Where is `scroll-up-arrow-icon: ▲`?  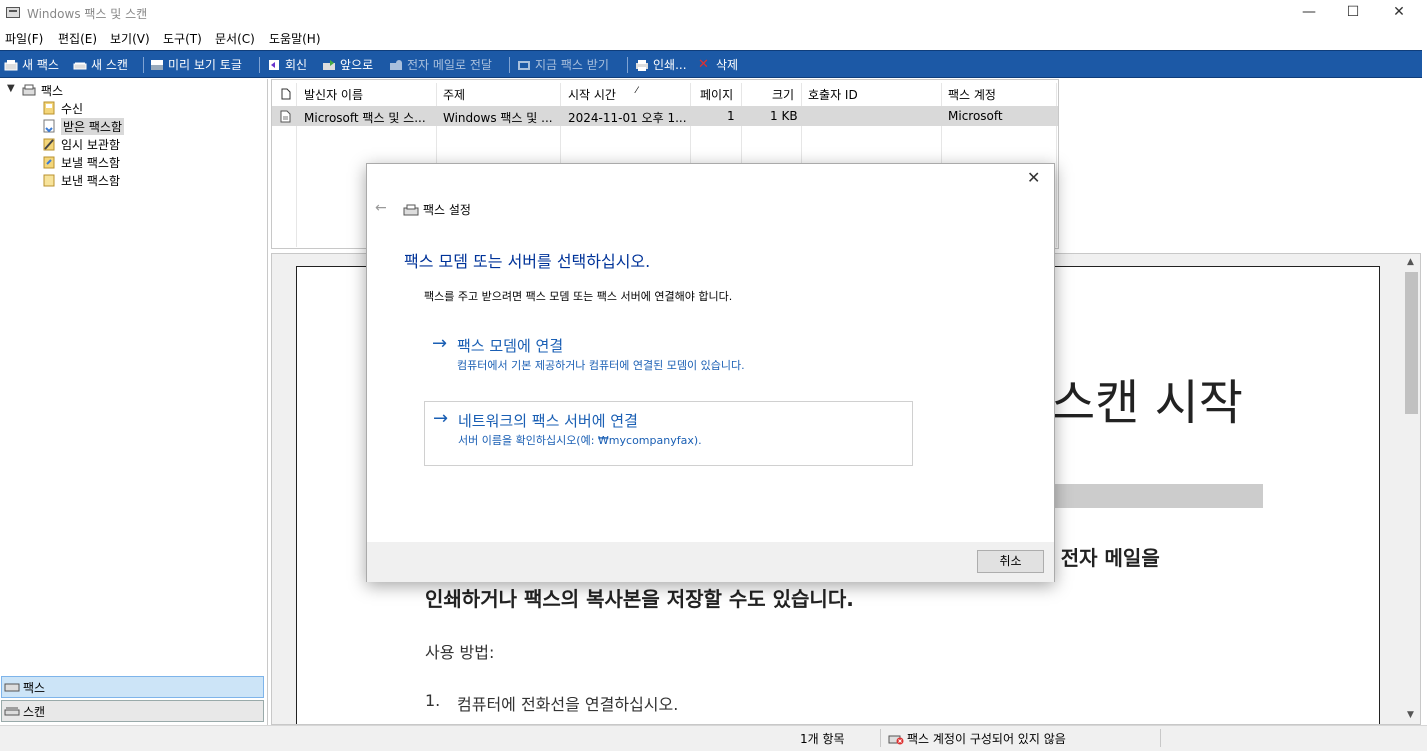 scroll-up-arrow-icon: ▲ is located at coordinates (1410, 262).